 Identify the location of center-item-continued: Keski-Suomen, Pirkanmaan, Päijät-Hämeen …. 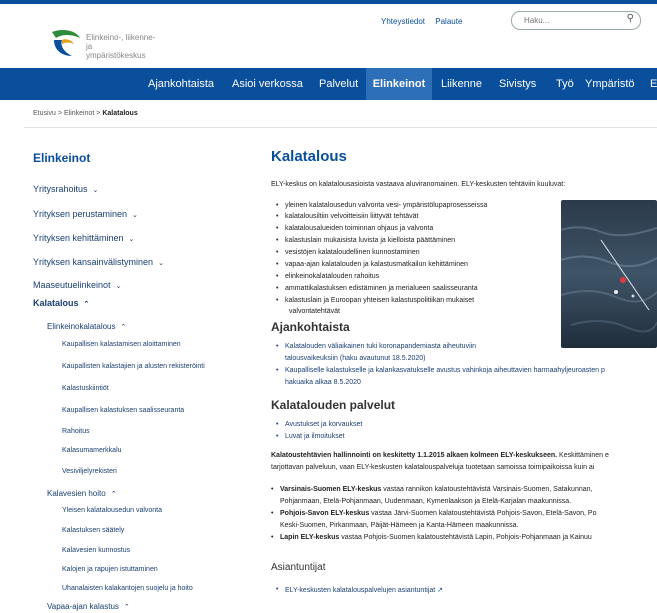
(399, 525).